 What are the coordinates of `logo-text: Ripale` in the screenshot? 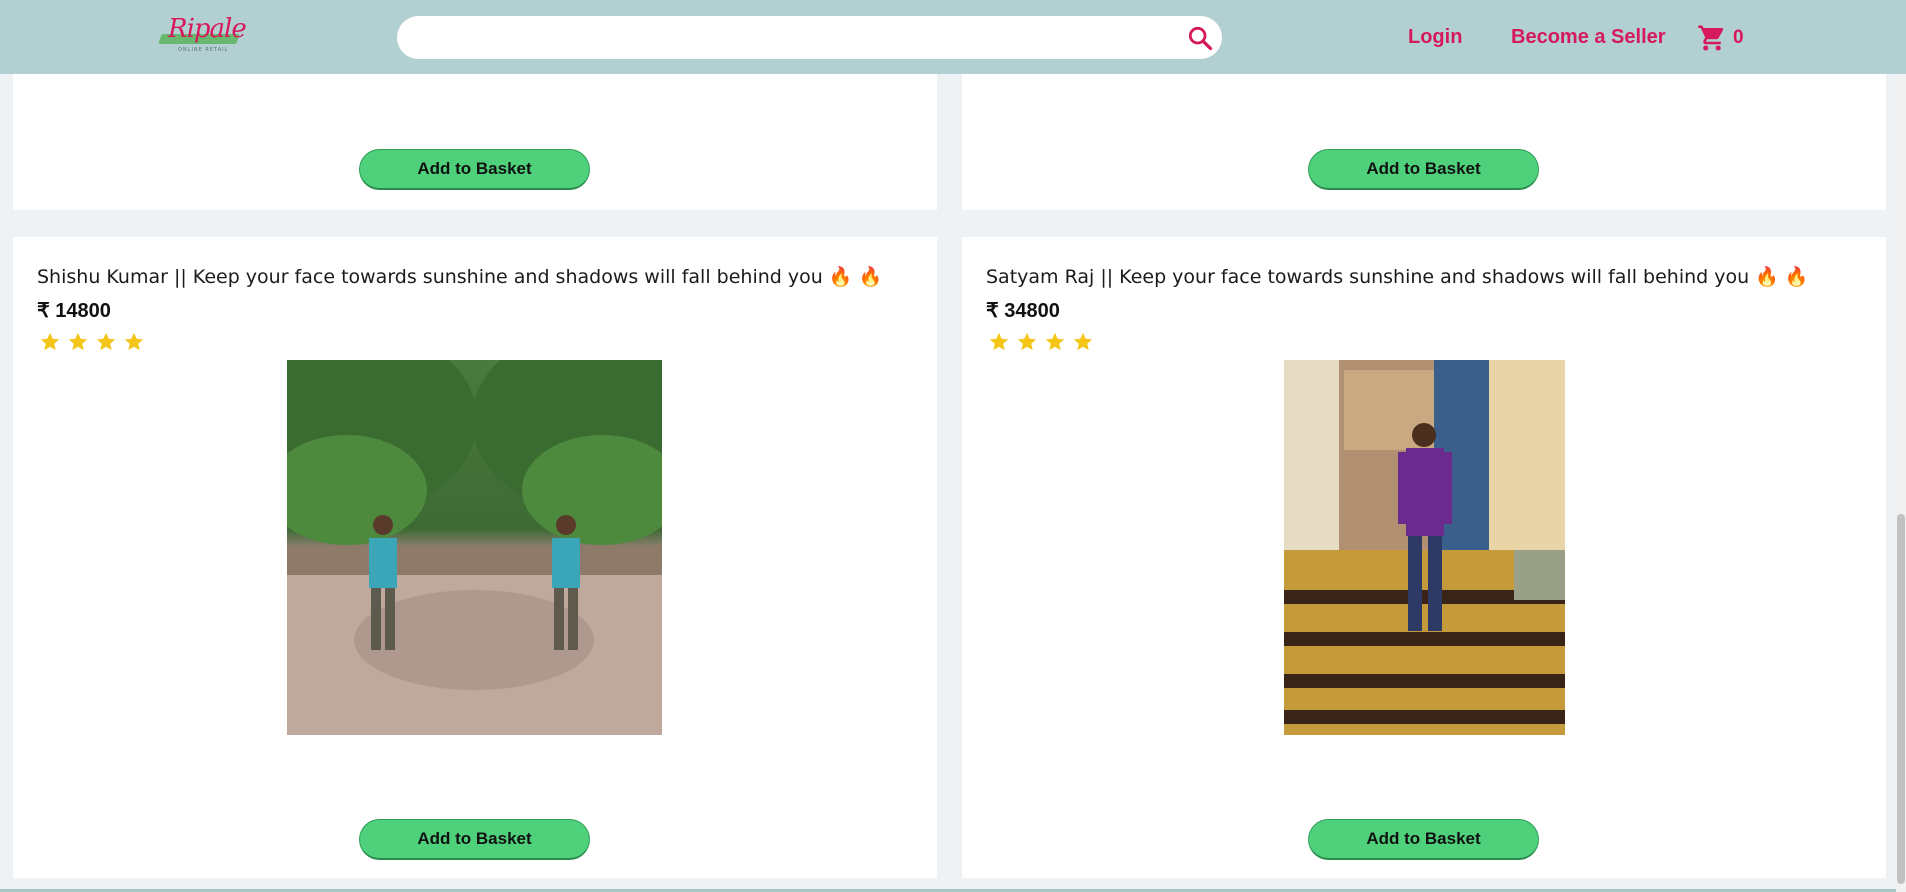 It's located at (207, 29).